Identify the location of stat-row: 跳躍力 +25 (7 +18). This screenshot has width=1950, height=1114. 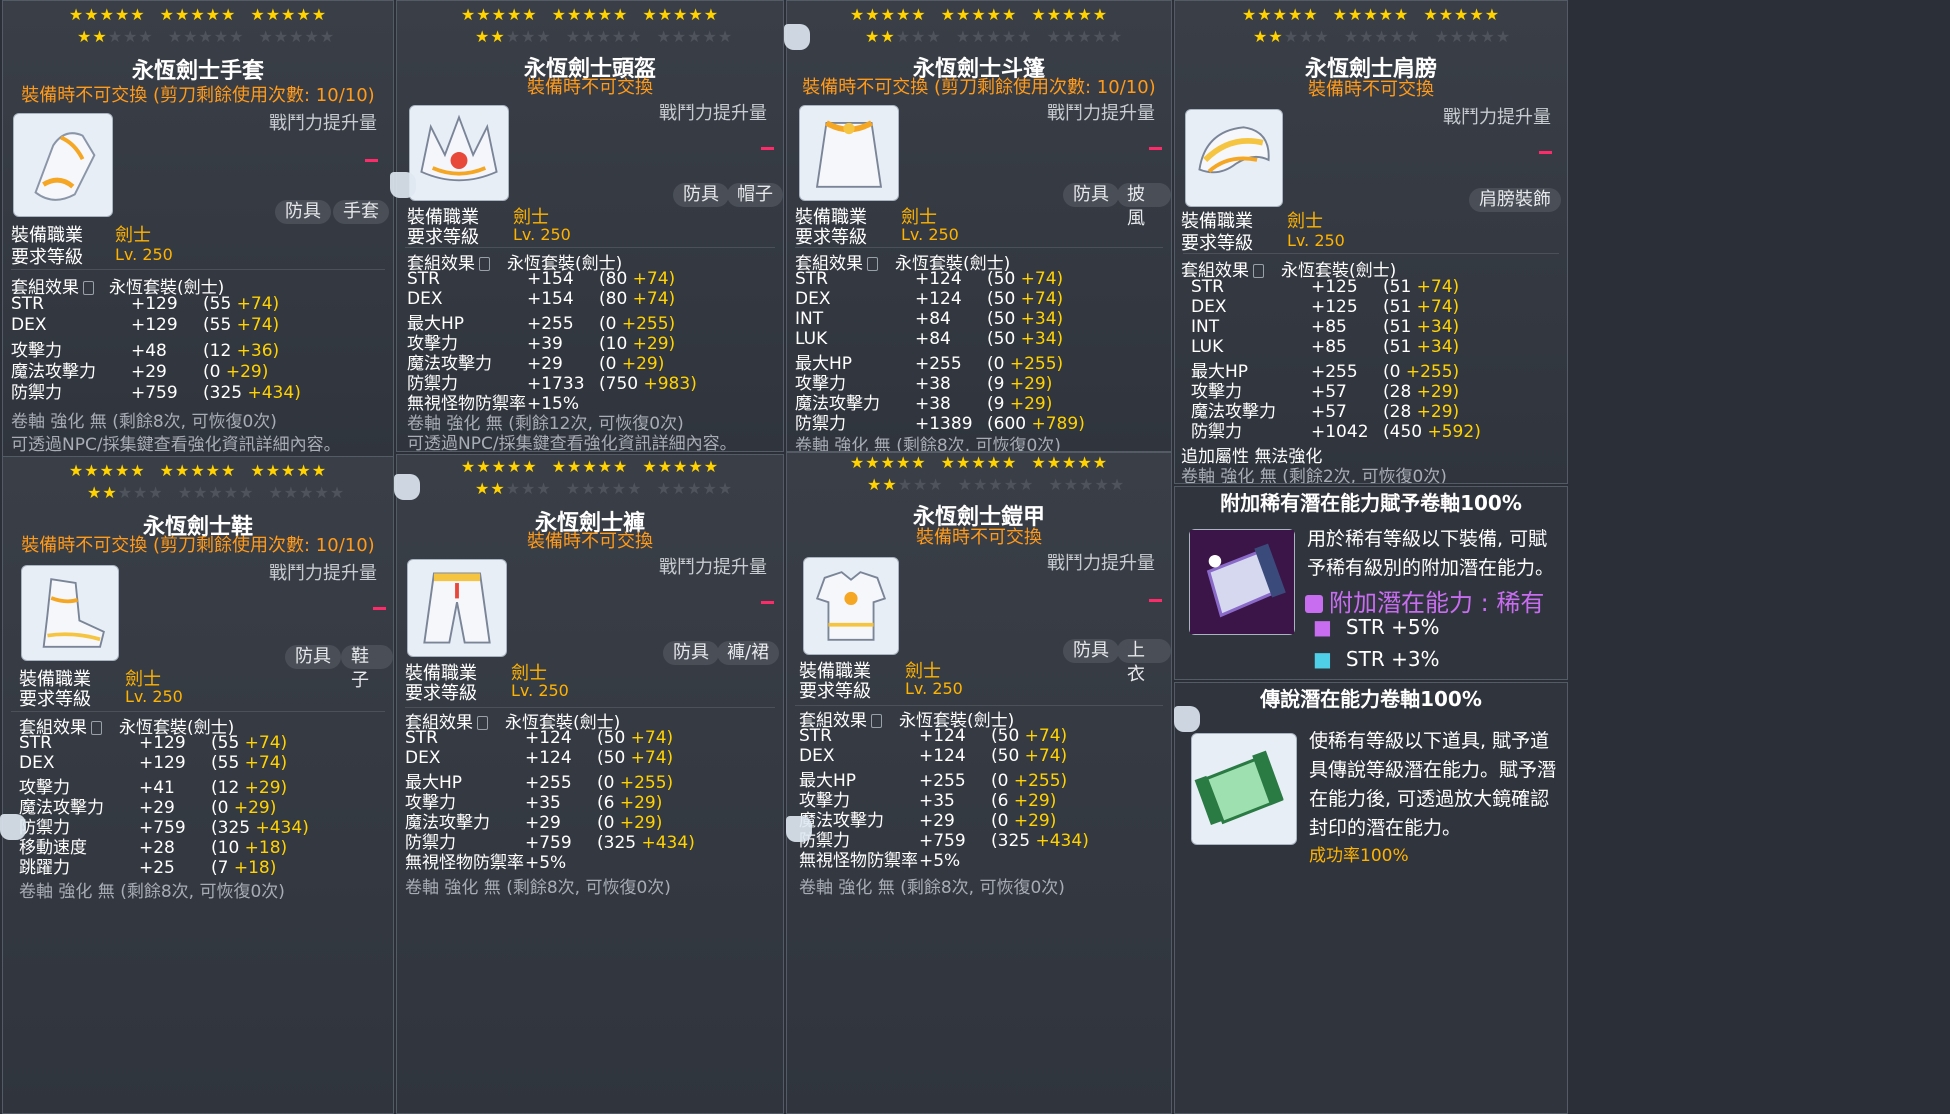
(148, 868).